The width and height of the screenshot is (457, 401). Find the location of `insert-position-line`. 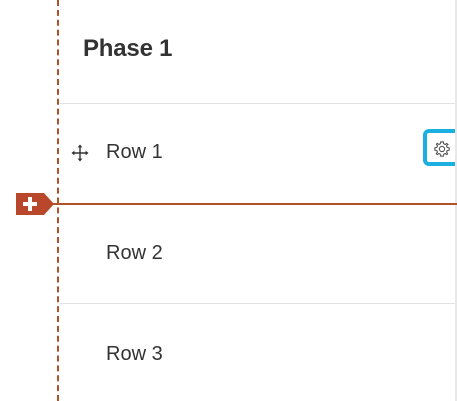

insert-position-line is located at coordinates (253, 204).